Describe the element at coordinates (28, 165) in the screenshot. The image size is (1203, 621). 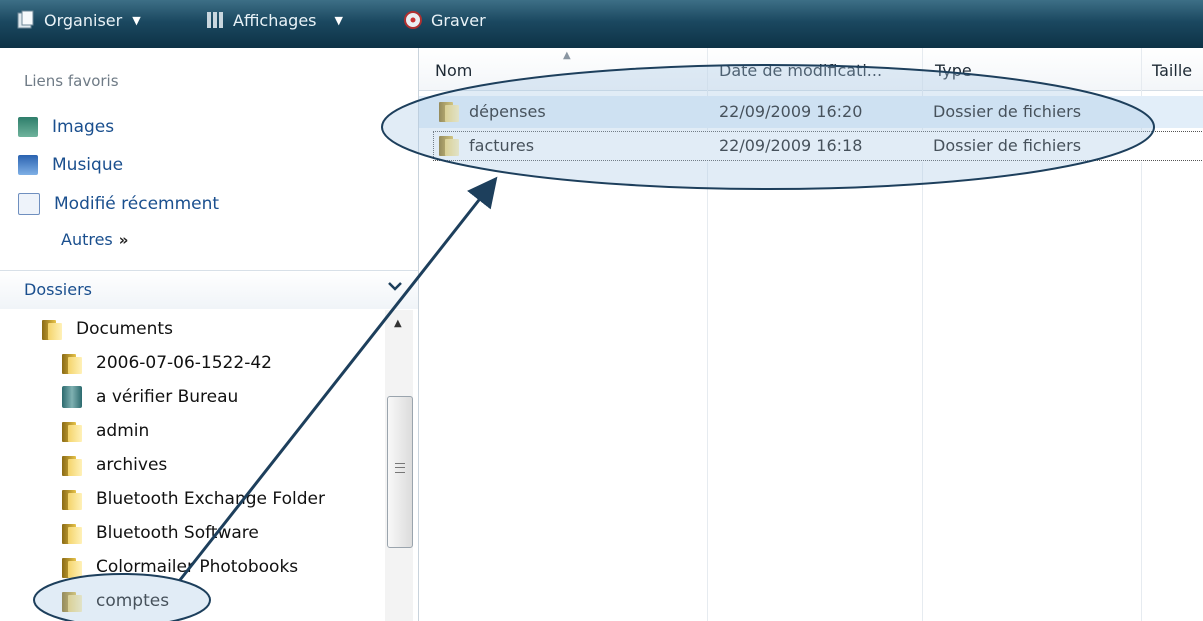
I see `music-icon` at that location.